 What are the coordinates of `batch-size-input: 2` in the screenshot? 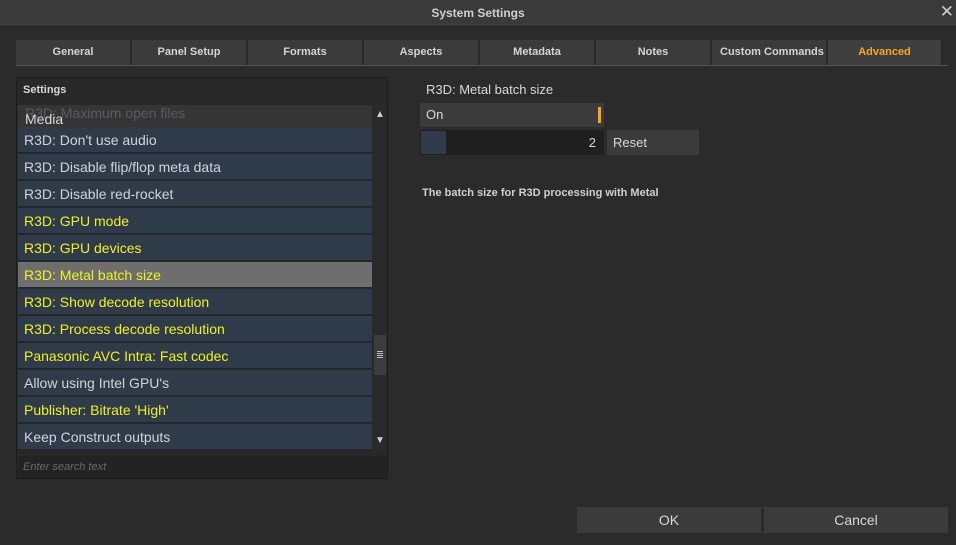 It's located at (512, 142).